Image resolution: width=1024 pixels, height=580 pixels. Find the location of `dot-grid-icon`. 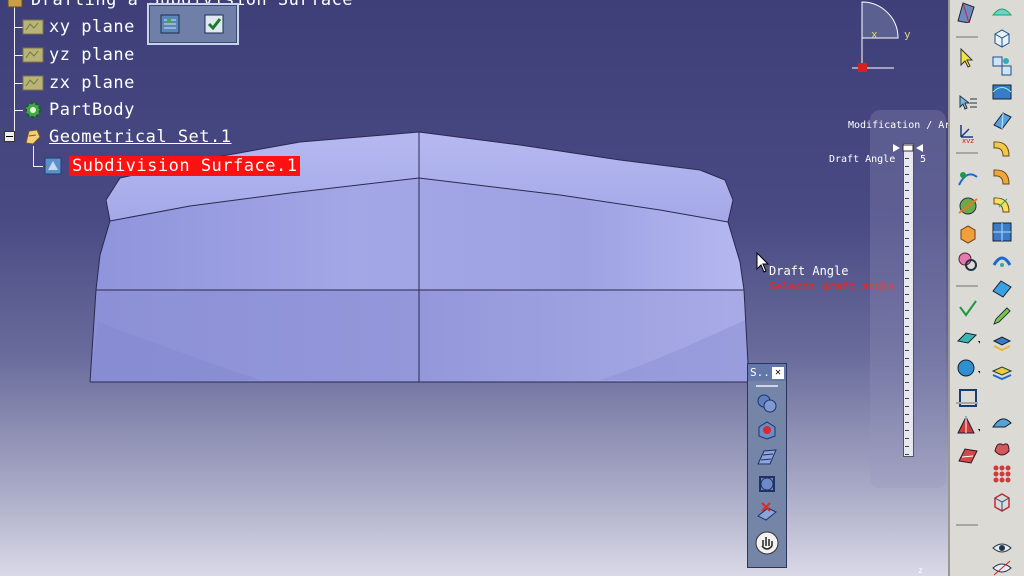

dot-grid-icon is located at coordinates (1002, 474).